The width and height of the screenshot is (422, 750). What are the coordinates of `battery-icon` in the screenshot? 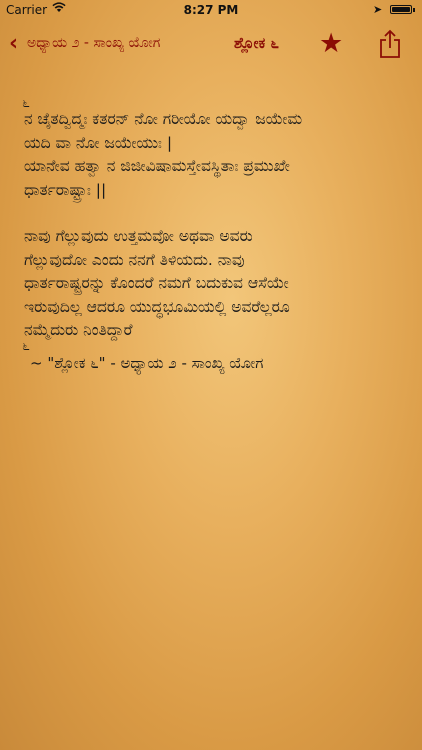 It's located at (401, 9).